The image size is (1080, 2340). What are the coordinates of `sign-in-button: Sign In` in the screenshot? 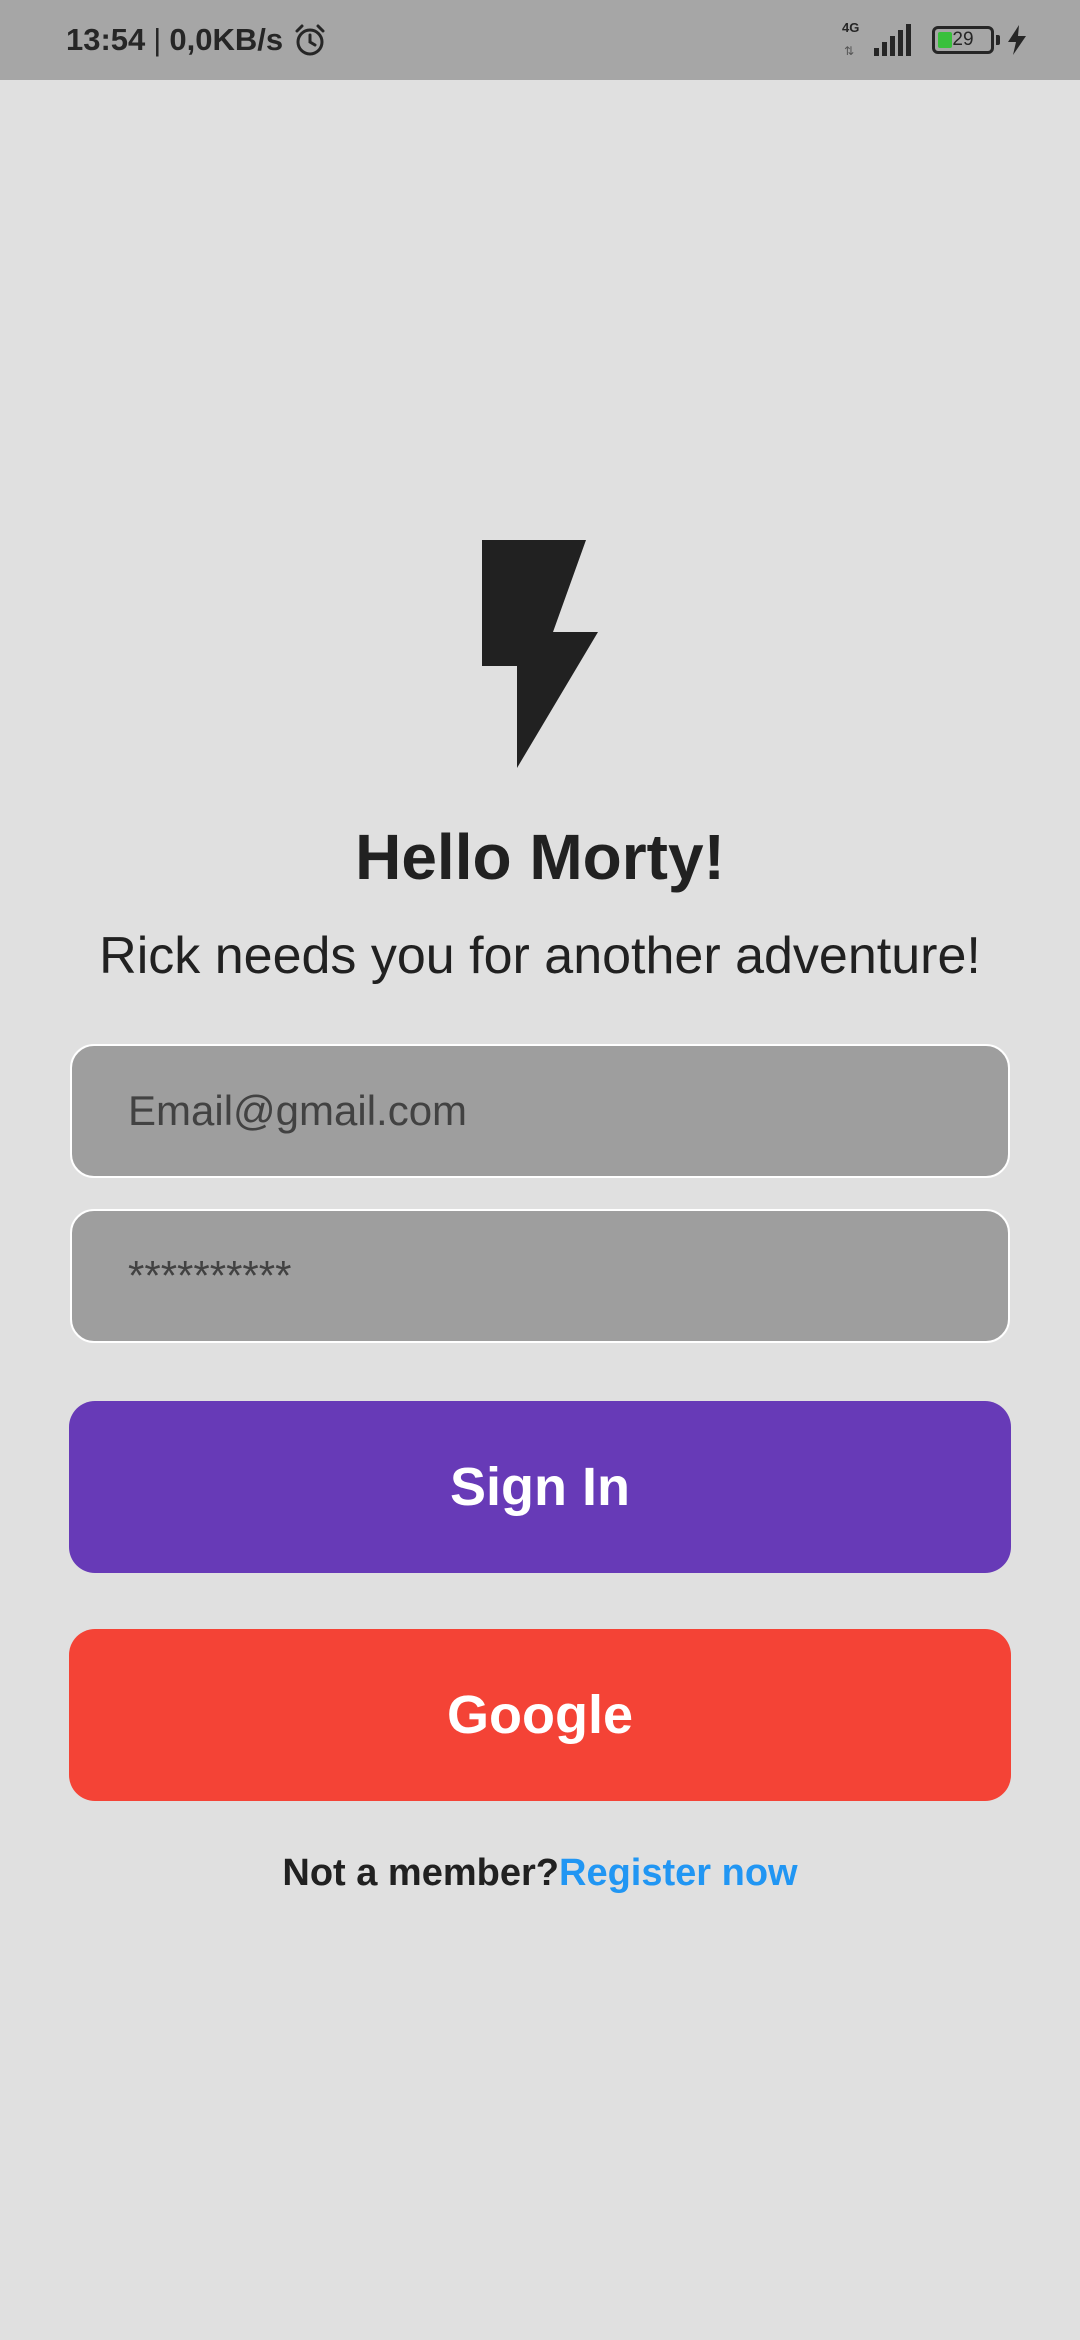 It's located at (540, 1487).